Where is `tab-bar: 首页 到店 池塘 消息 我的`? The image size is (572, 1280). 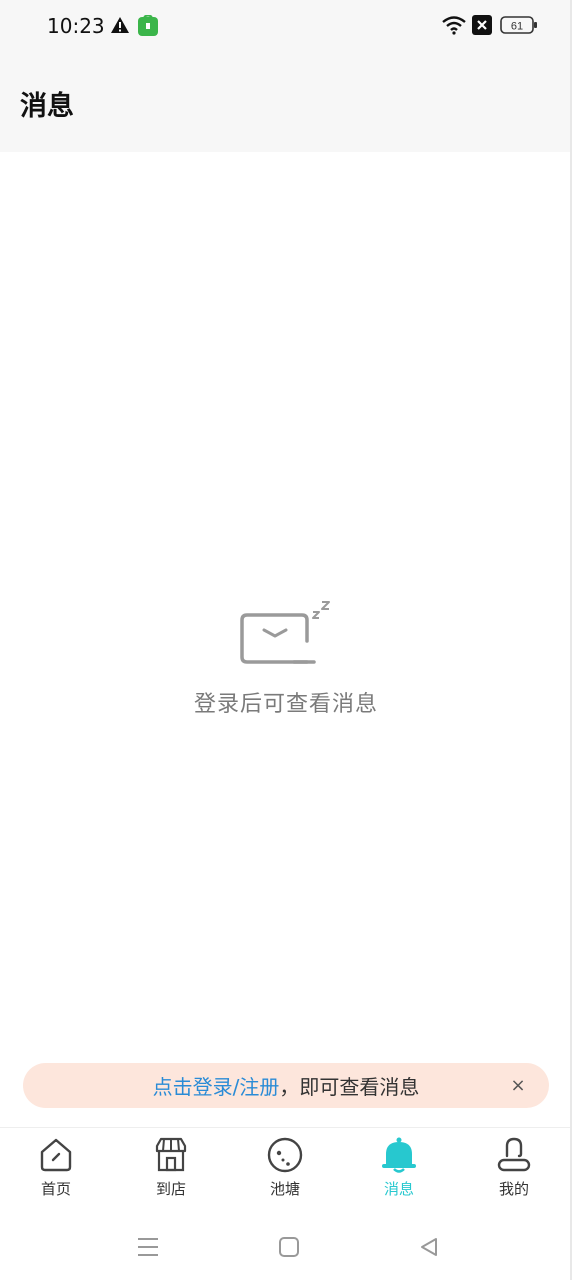
tab-bar: 首页 到店 池塘 消息 我的 is located at coordinates (286, 1169).